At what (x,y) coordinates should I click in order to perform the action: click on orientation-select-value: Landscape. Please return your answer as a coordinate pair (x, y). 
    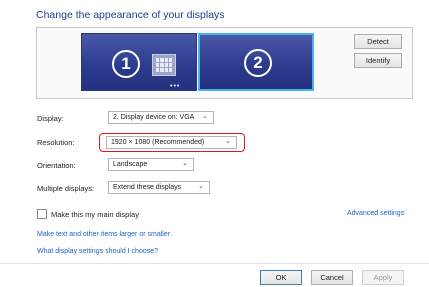
    Looking at the image, I should click on (130, 164).